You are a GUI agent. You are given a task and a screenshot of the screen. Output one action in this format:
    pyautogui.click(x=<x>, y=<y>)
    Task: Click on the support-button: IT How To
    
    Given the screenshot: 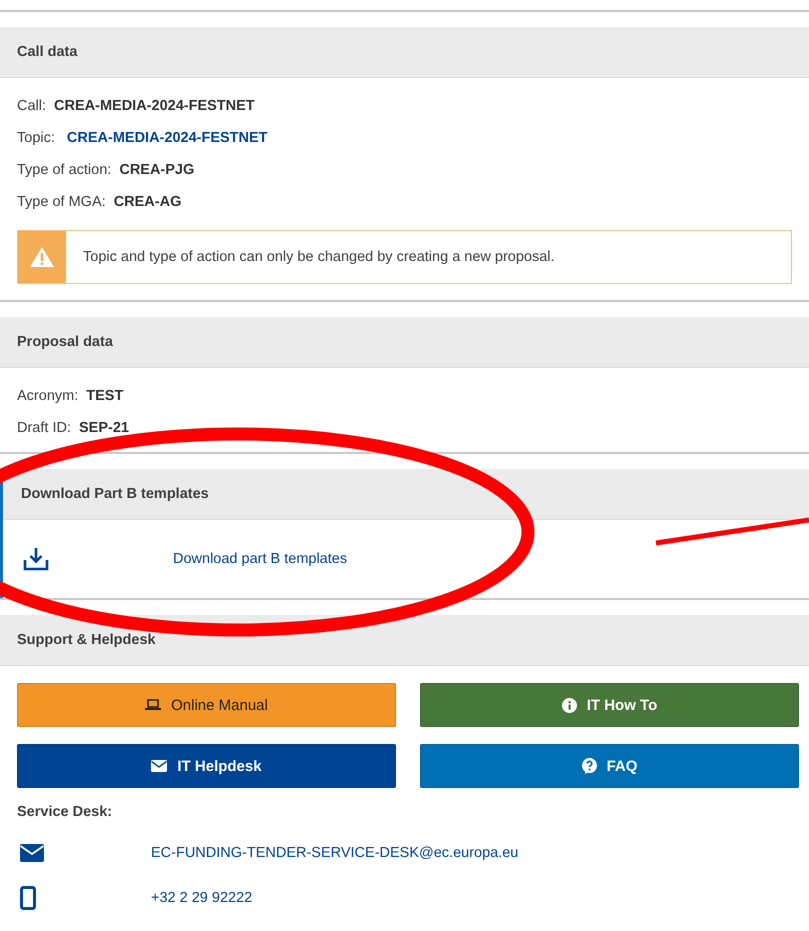 What is the action you would take?
    pyautogui.click(x=609, y=705)
    